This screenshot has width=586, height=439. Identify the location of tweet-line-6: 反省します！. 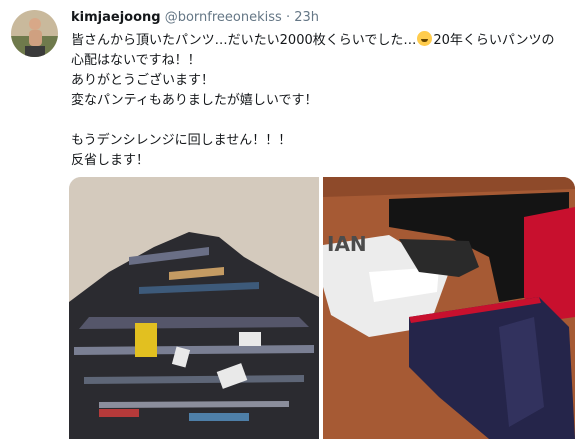
(110, 160).